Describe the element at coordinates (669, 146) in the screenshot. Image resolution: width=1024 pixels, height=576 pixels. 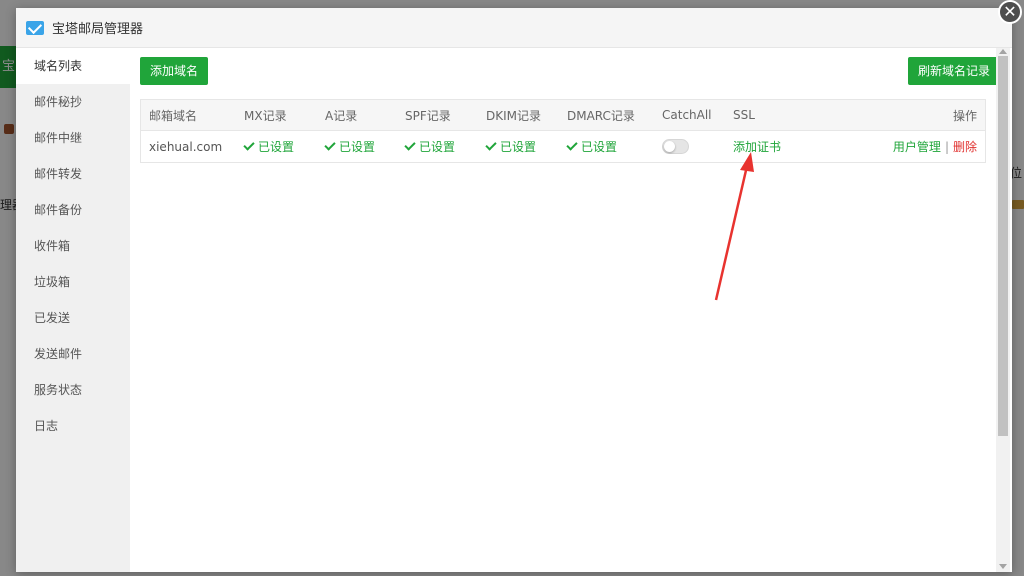
I see `toggle-knob` at that location.